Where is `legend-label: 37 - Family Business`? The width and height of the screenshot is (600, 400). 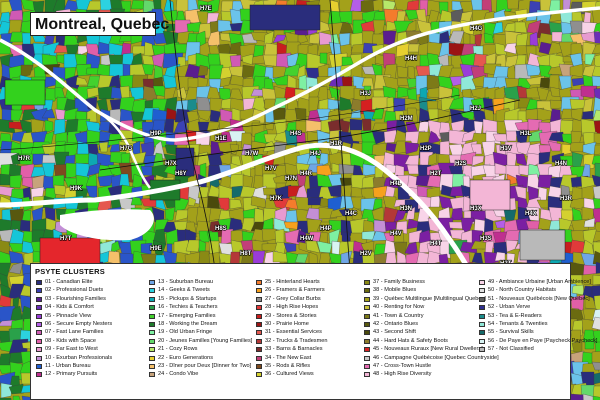 legend-label: 37 - Family Business is located at coordinates (399, 282).